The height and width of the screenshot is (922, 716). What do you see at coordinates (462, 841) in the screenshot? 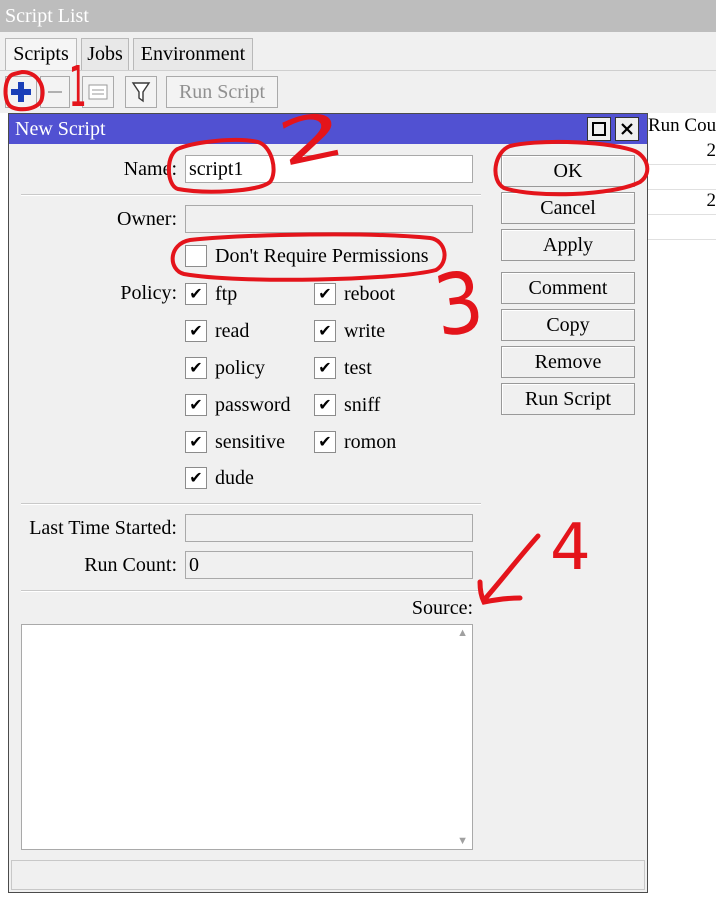
I see `scroll-down-arrow-icon: ▼` at bounding box center [462, 841].